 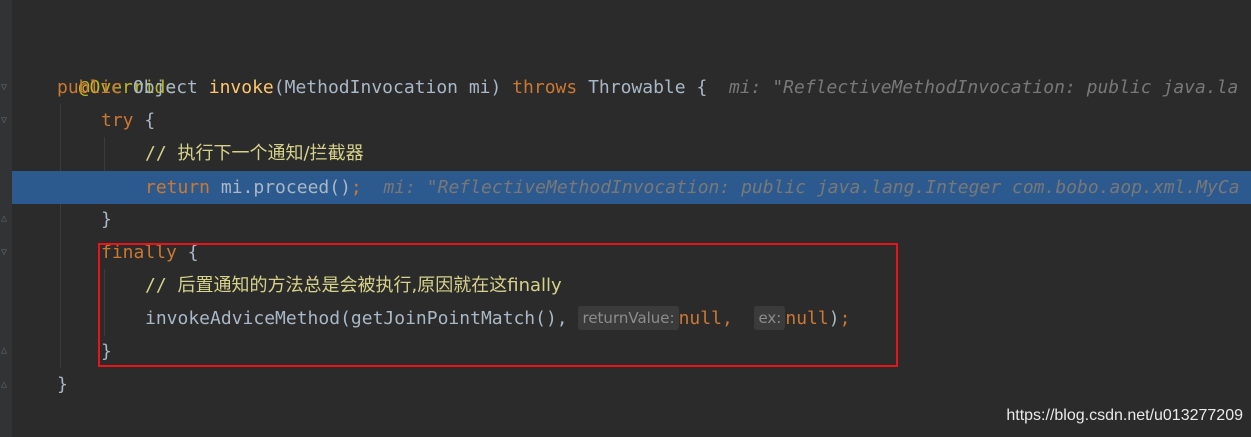 What do you see at coordinates (285, 187) in the screenshot?
I see `expression-proceed: mi.proceed()` at bounding box center [285, 187].